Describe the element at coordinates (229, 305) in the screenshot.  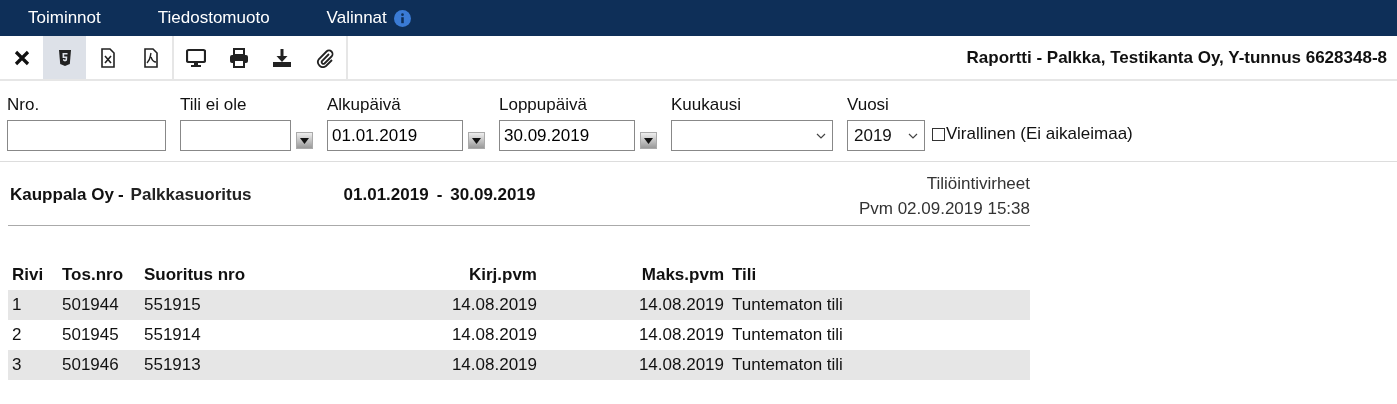
I see `table-cell: 551915` at that location.